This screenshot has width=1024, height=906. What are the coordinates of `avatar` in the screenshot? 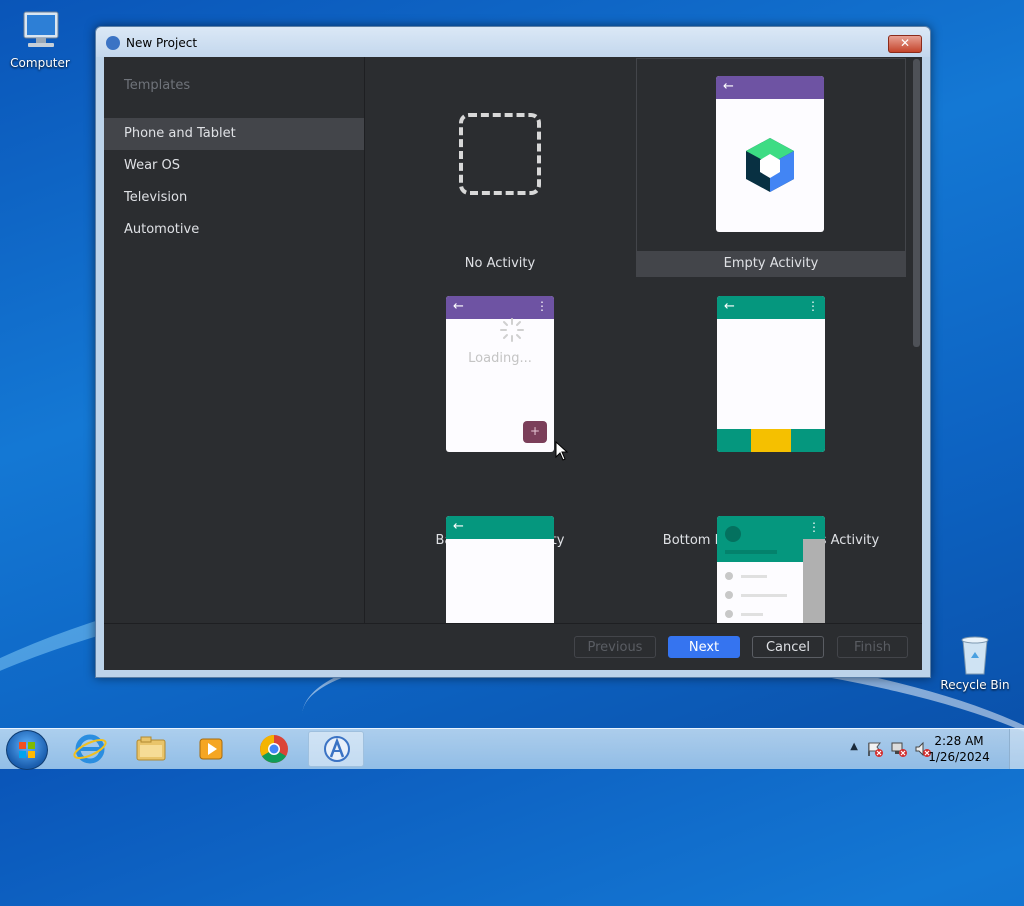 It's located at (733, 534).